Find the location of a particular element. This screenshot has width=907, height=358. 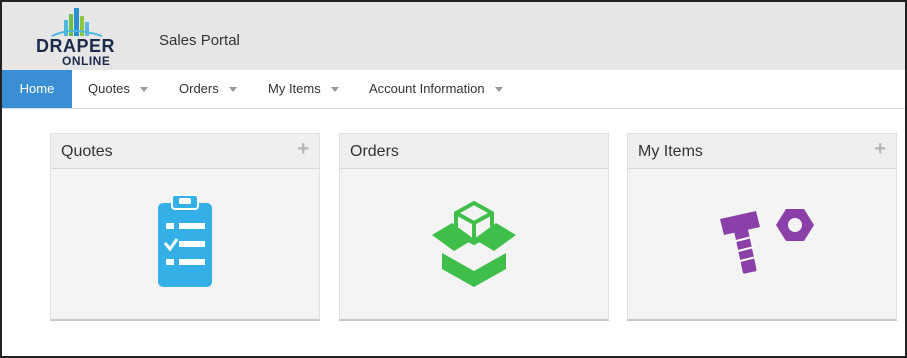

add-item-button: + is located at coordinates (880, 149).